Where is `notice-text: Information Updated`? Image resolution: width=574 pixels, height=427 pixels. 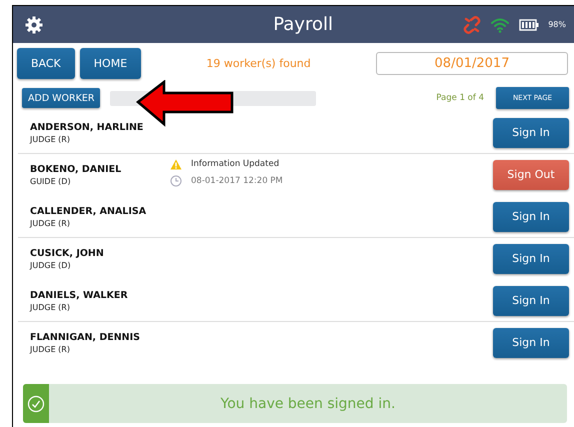 notice-text: Information Updated is located at coordinates (235, 164).